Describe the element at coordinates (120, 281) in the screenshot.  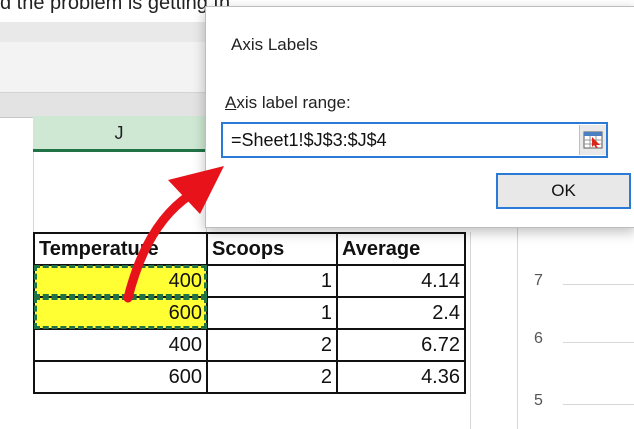
I see `cell-temperature-selected: 400` at that location.